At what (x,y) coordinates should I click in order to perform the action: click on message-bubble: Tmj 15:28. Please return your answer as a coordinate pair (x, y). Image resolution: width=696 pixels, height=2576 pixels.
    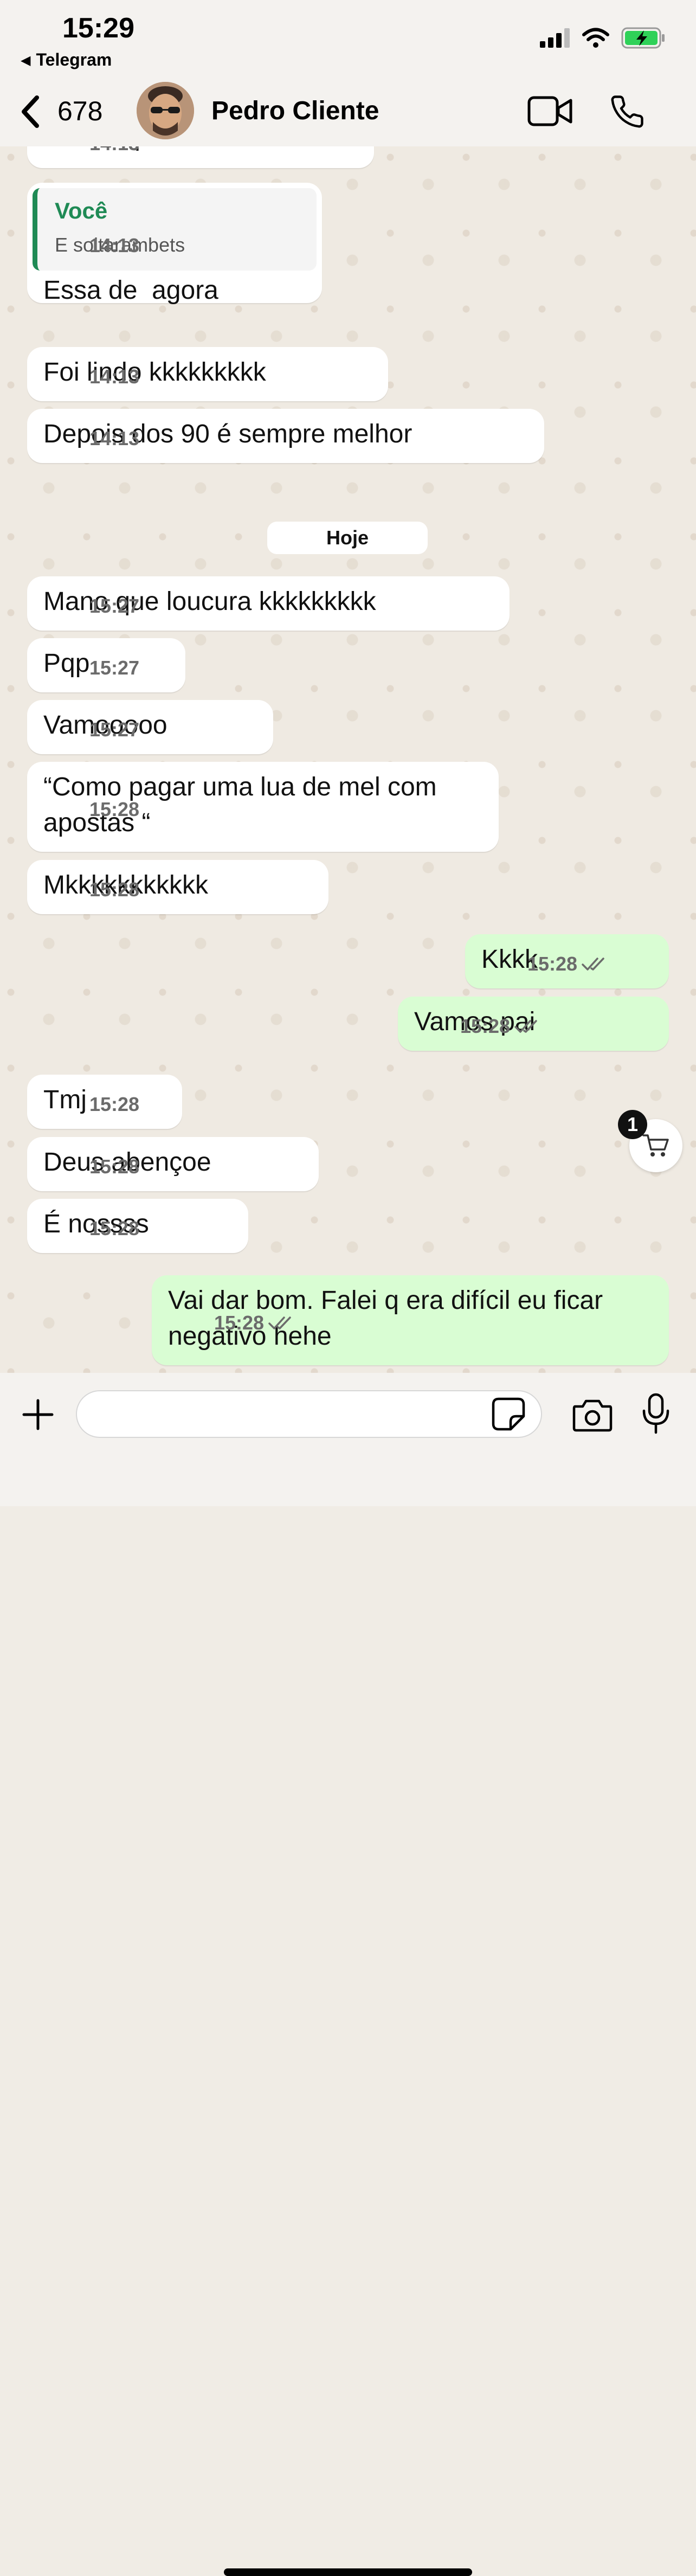
    Looking at the image, I should click on (104, 1102).